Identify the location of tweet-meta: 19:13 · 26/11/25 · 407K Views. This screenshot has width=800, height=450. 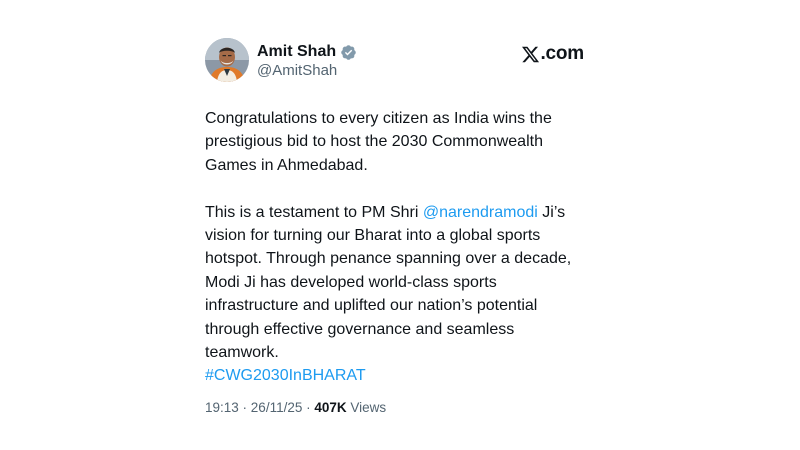
(295, 407).